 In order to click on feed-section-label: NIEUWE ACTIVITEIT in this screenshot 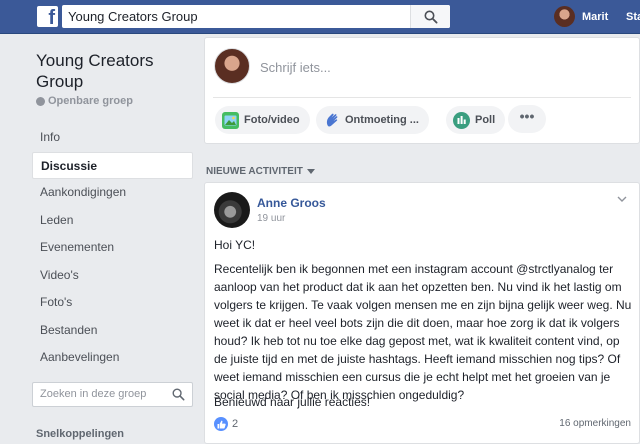, I will do `click(254, 171)`.